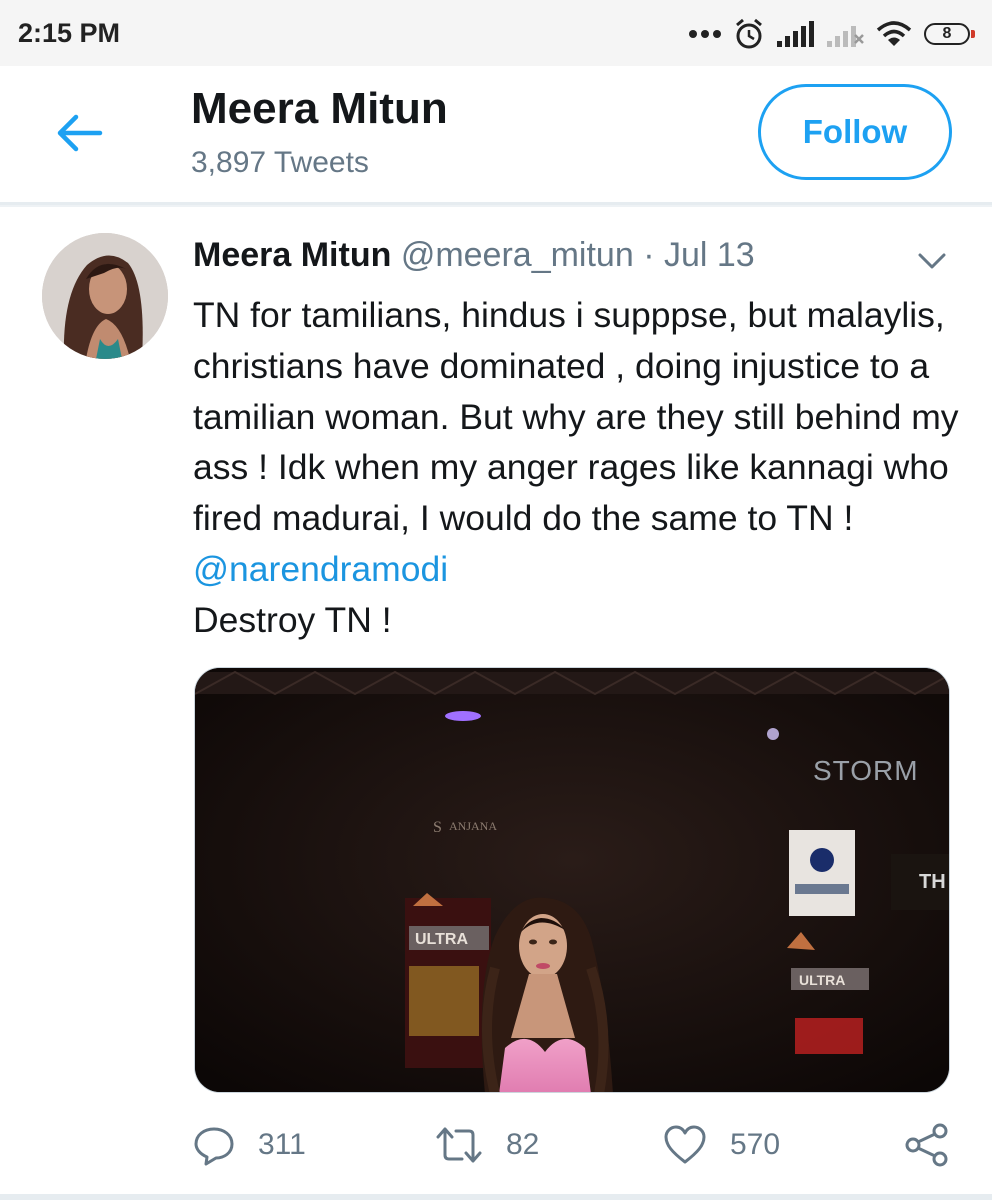 The height and width of the screenshot is (1200, 992). What do you see at coordinates (721, 1145) in the screenshot?
I see `like-button: 570` at bounding box center [721, 1145].